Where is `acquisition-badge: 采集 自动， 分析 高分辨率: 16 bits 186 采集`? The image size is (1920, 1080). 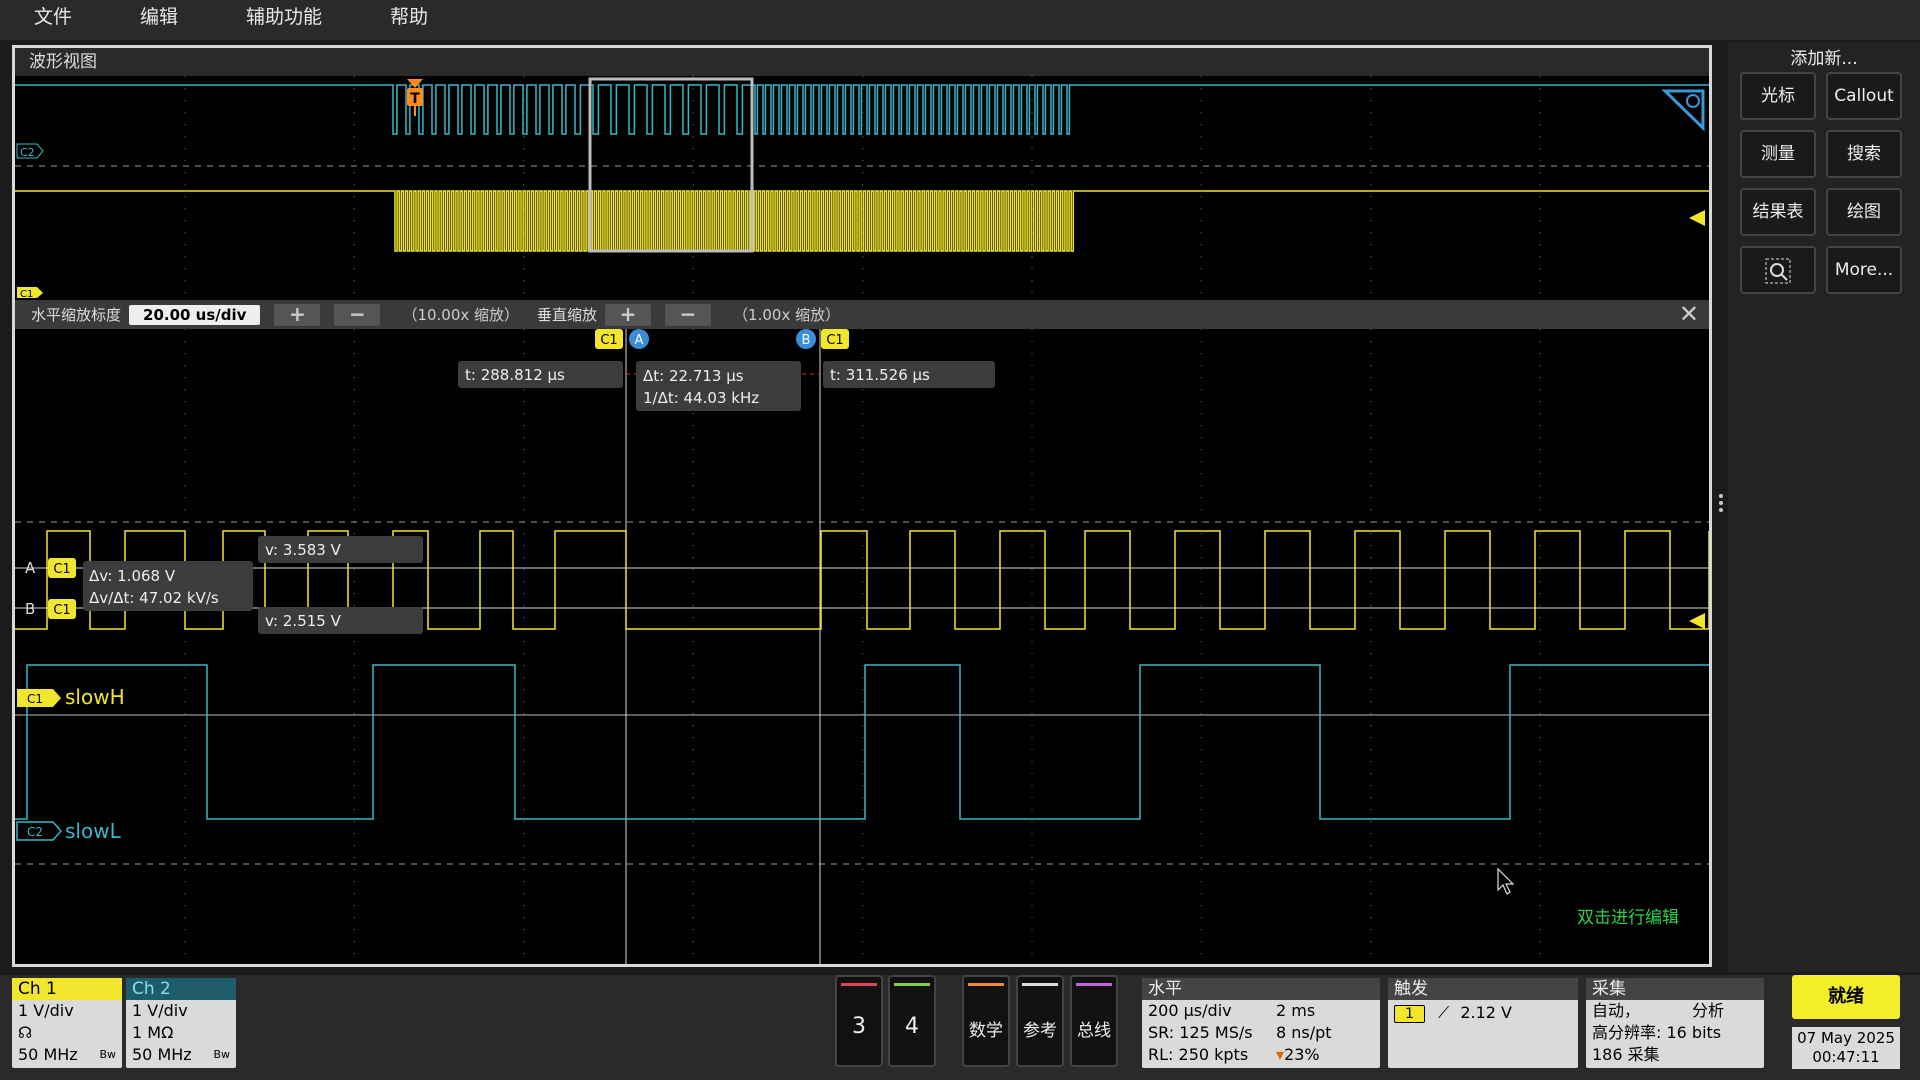
acquisition-badge: 采集 自动， 分析 高分辨率: 16 bits 186 采集 is located at coordinates (1675, 1023).